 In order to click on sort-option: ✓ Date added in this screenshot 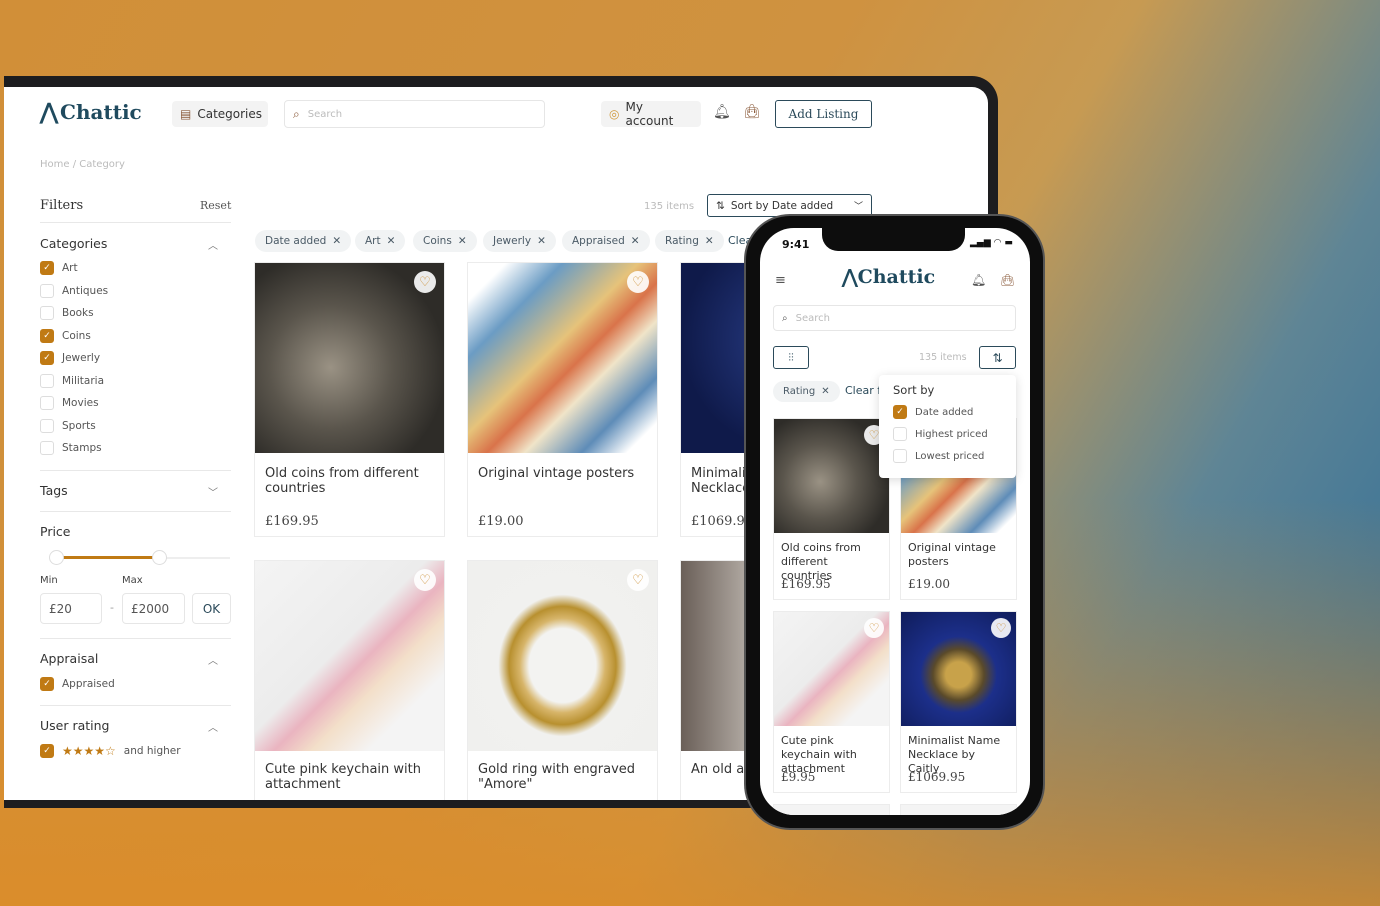, I will do `click(947, 412)`.